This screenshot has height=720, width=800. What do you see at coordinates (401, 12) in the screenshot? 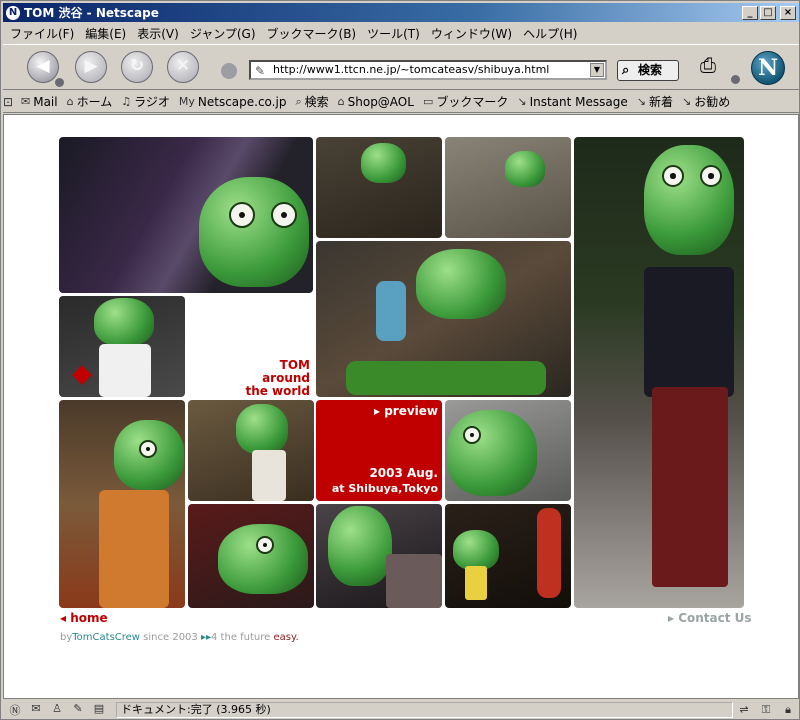
I see `title-bar: N TOM 渋谷 - Netscape _ □ ×` at bounding box center [401, 12].